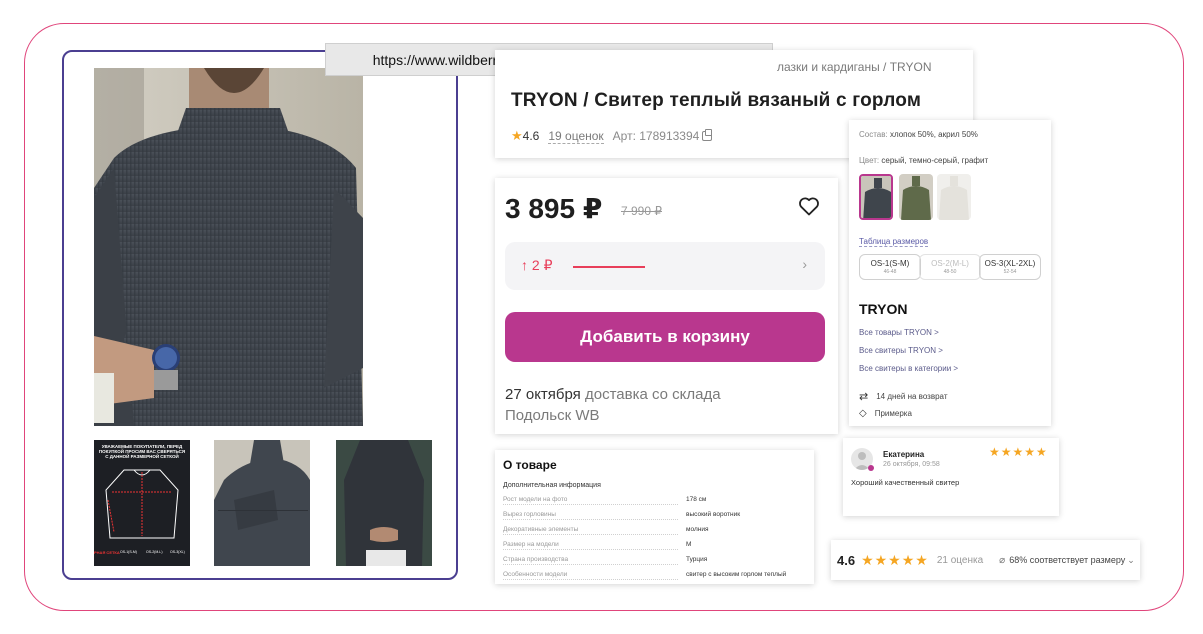 This screenshot has height=634, width=1203. I want to click on spec-row: Страна производства Турция, so click(655, 561).